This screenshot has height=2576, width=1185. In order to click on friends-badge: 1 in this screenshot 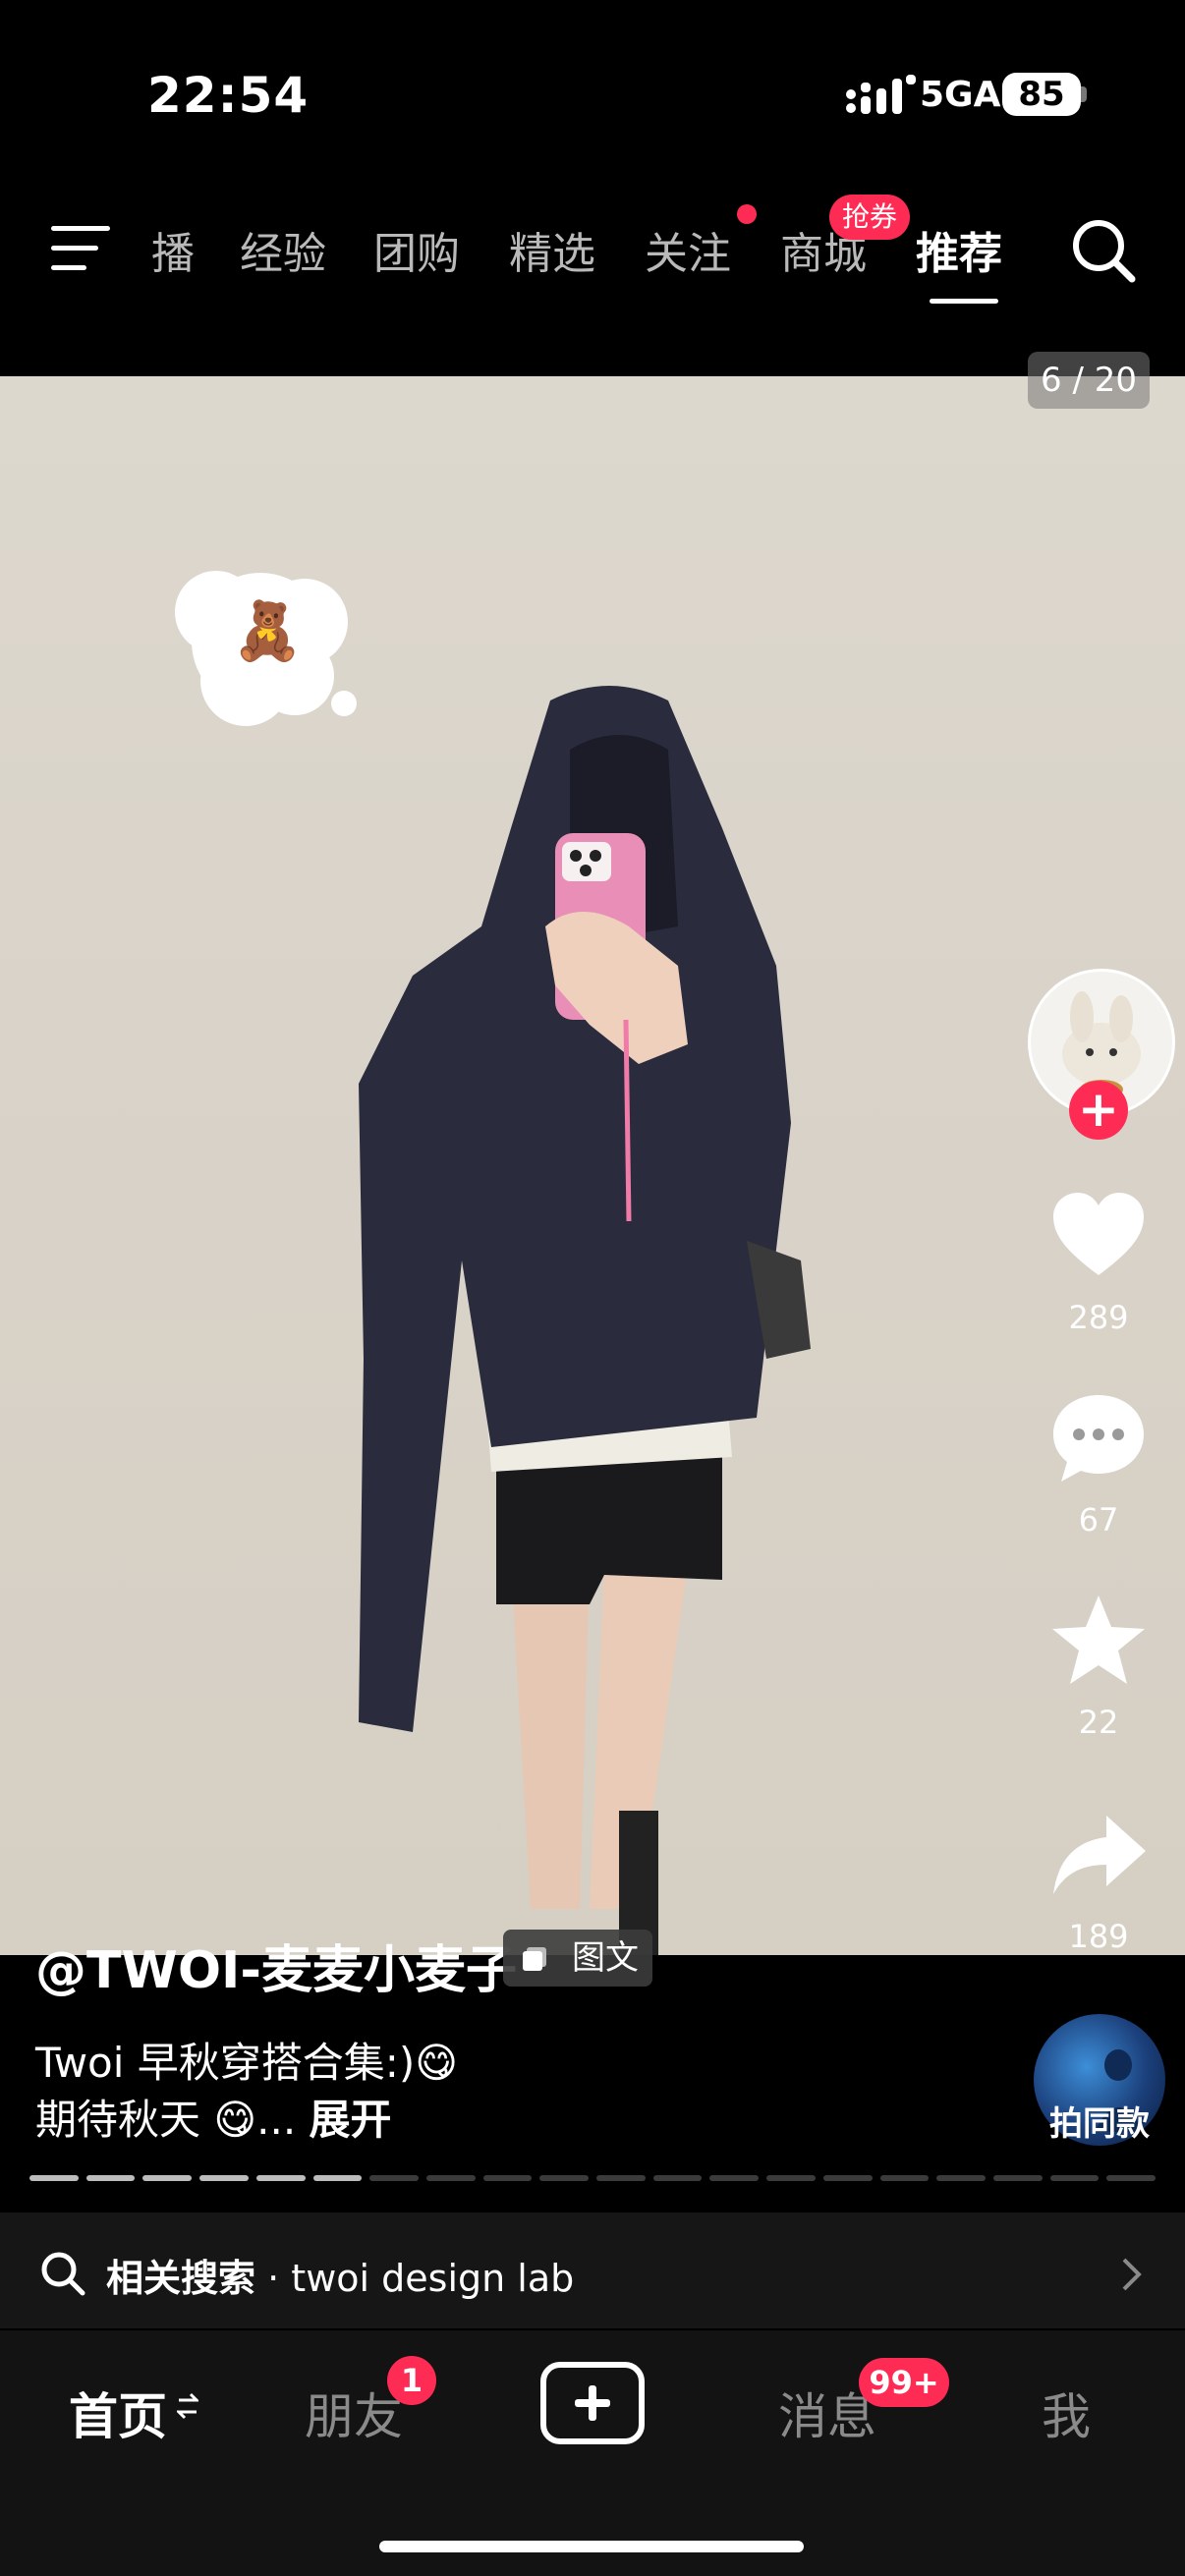, I will do `click(412, 2380)`.